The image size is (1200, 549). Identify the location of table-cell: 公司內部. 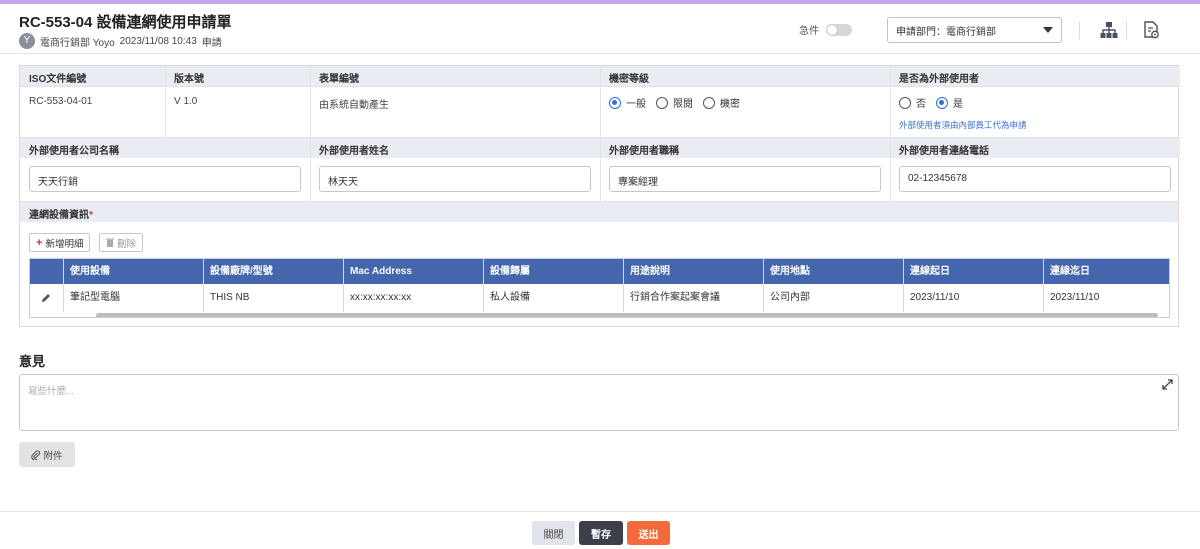
(790, 297).